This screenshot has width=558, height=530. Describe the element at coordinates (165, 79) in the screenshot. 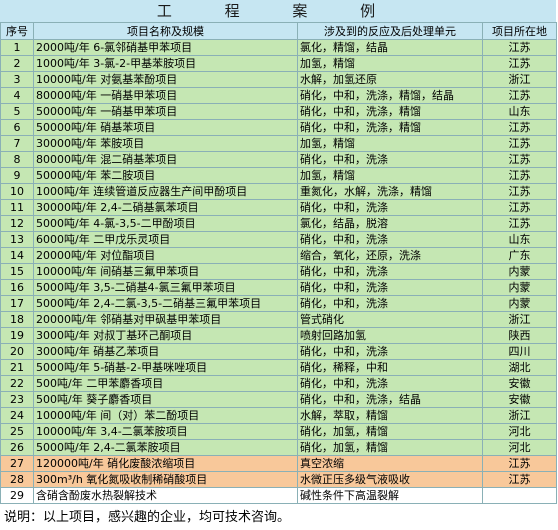

I see `cell-name: 10000吨/年 对氨基苯酚项目` at that location.